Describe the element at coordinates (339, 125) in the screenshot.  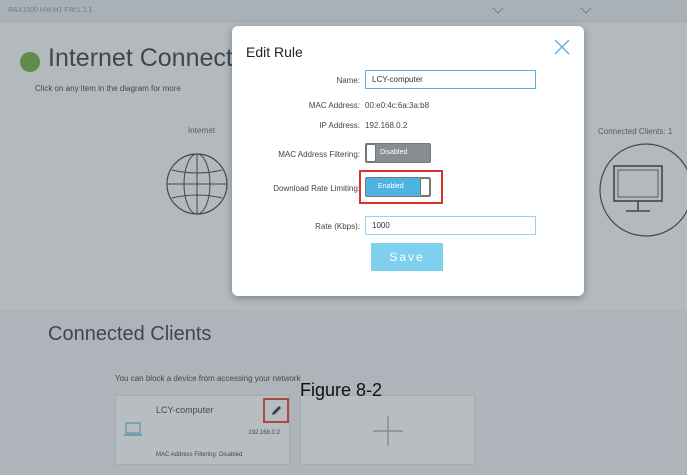
I see `ip-address-label: IP Address:` at that location.